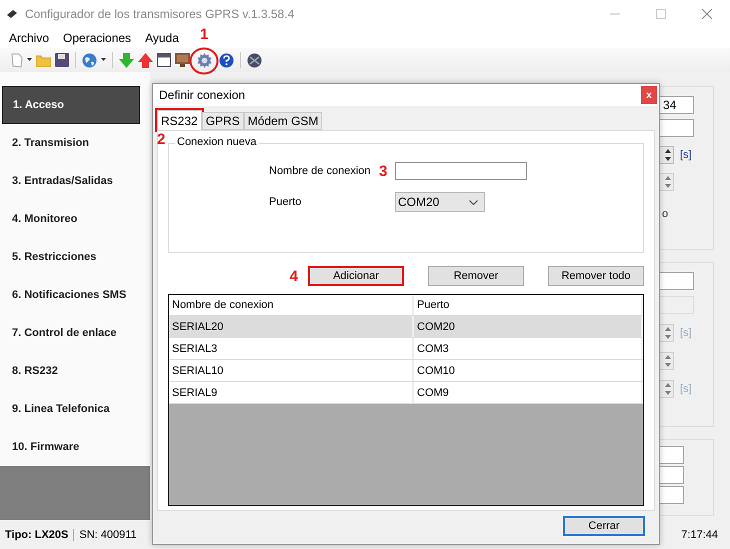 This screenshot has width=730, height=549. I want to click on highlight-circle, so click(204, 60).